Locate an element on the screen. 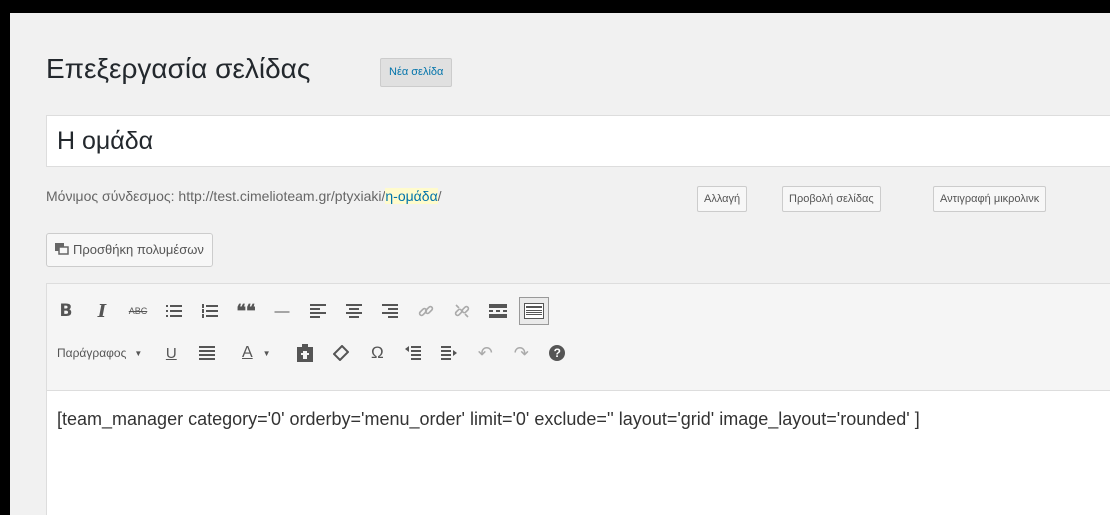 This screenshot has height=515, width=1110. paste-text-button is located at coordinates (305, 353).